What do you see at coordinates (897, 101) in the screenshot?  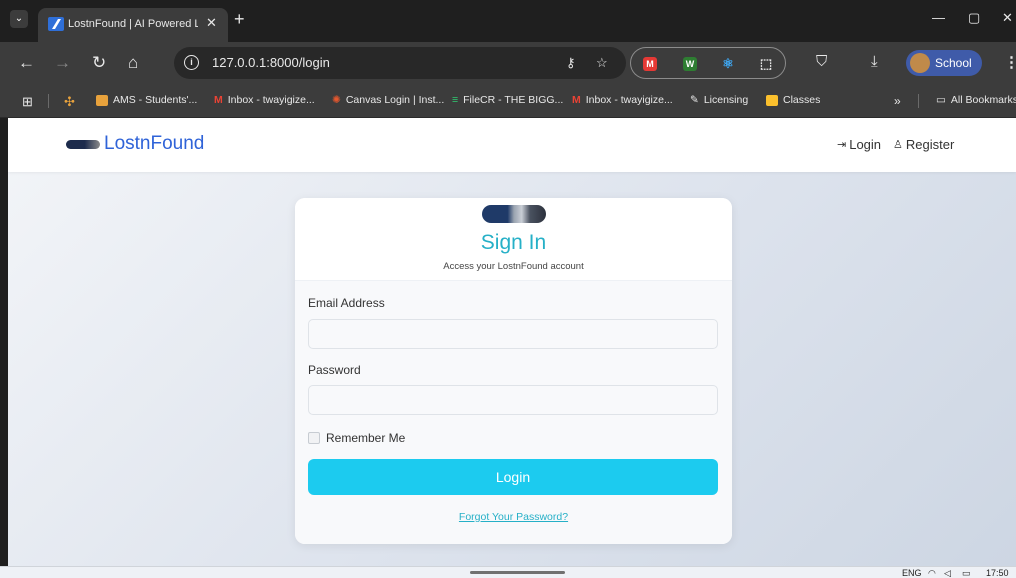 I see `more-bookmarks-button: »` at bounding box center [897, 101].